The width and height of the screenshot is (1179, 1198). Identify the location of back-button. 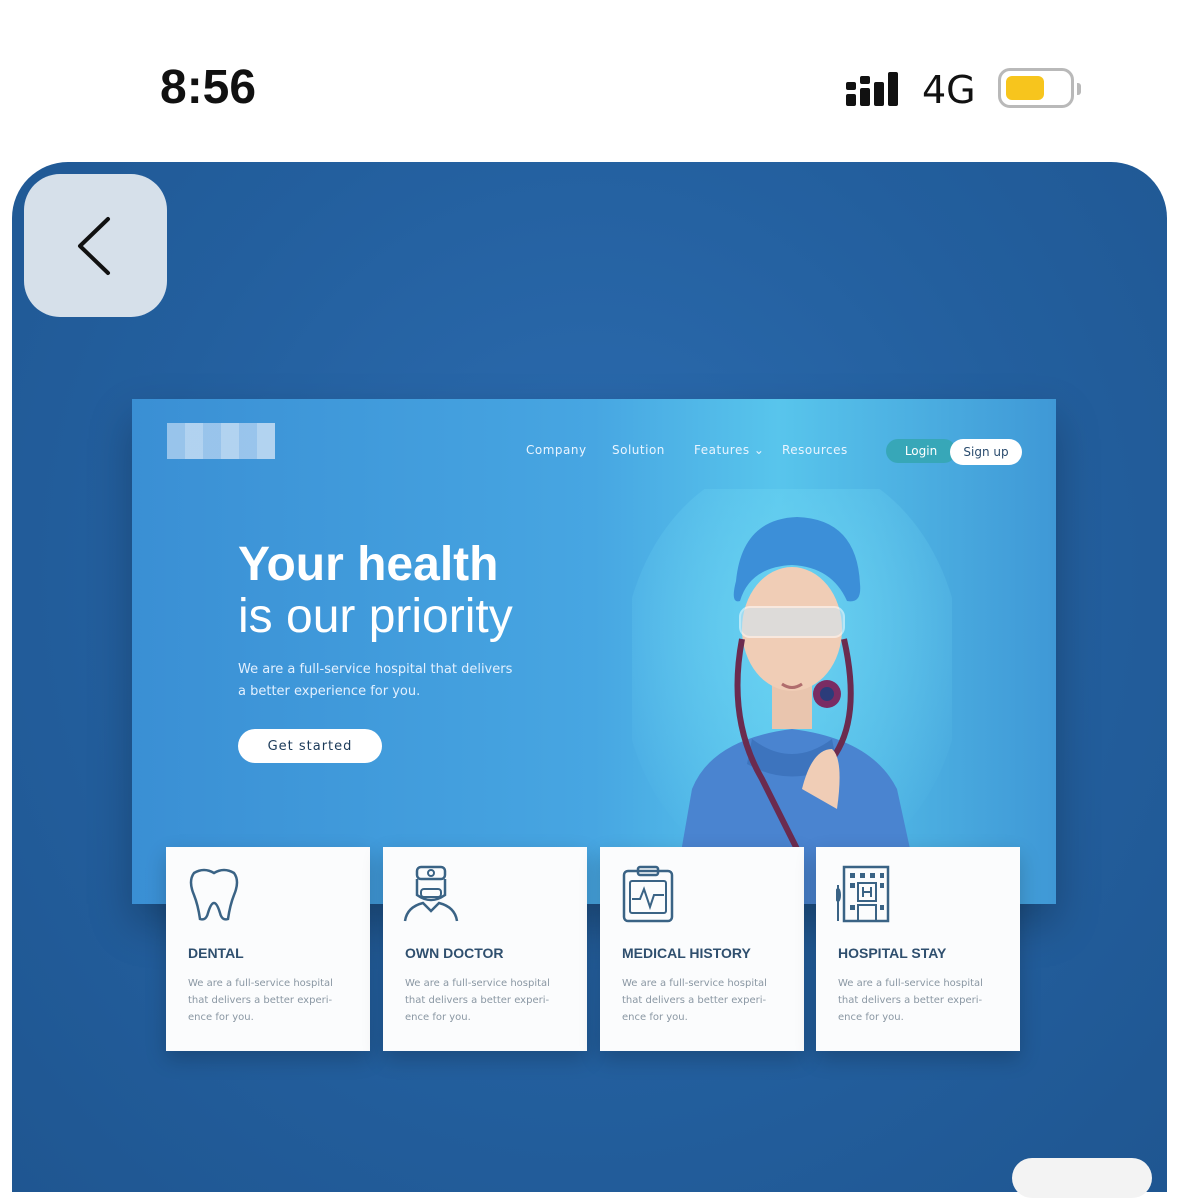
(95, 245).